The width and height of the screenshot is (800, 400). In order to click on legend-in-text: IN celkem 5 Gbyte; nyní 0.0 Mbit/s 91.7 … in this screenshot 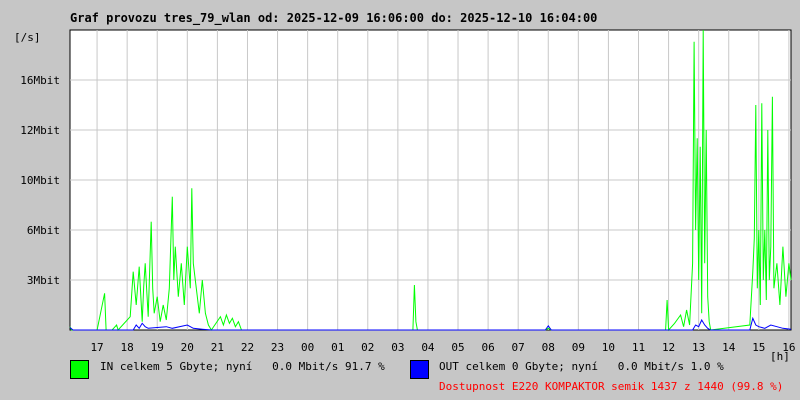, I will do `click(242, 366)`.